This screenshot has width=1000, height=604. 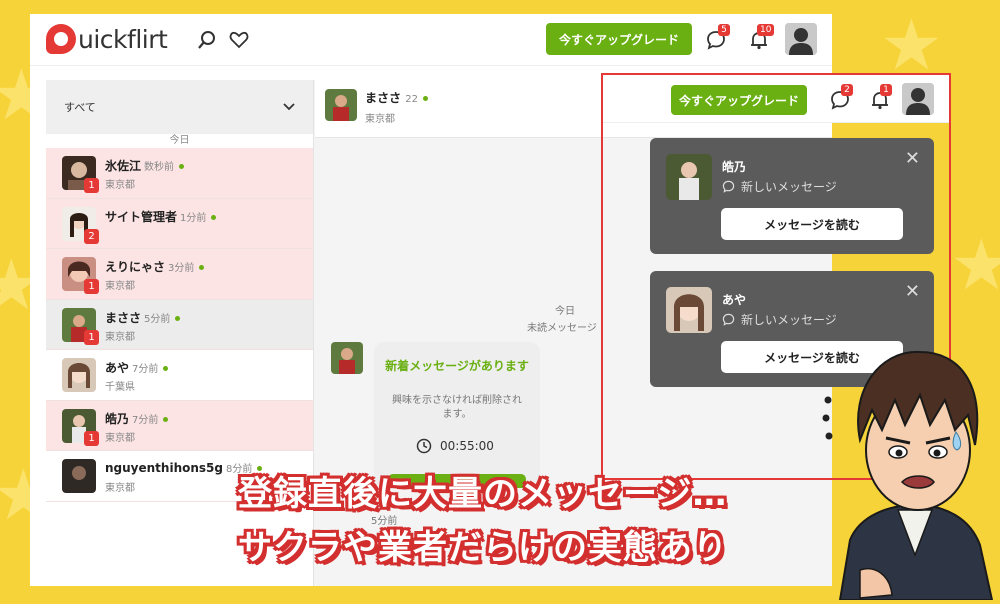 I want to click on conversation-item: 1 えりにゃさ 3分前 東京都, so click(x=179, y=274).